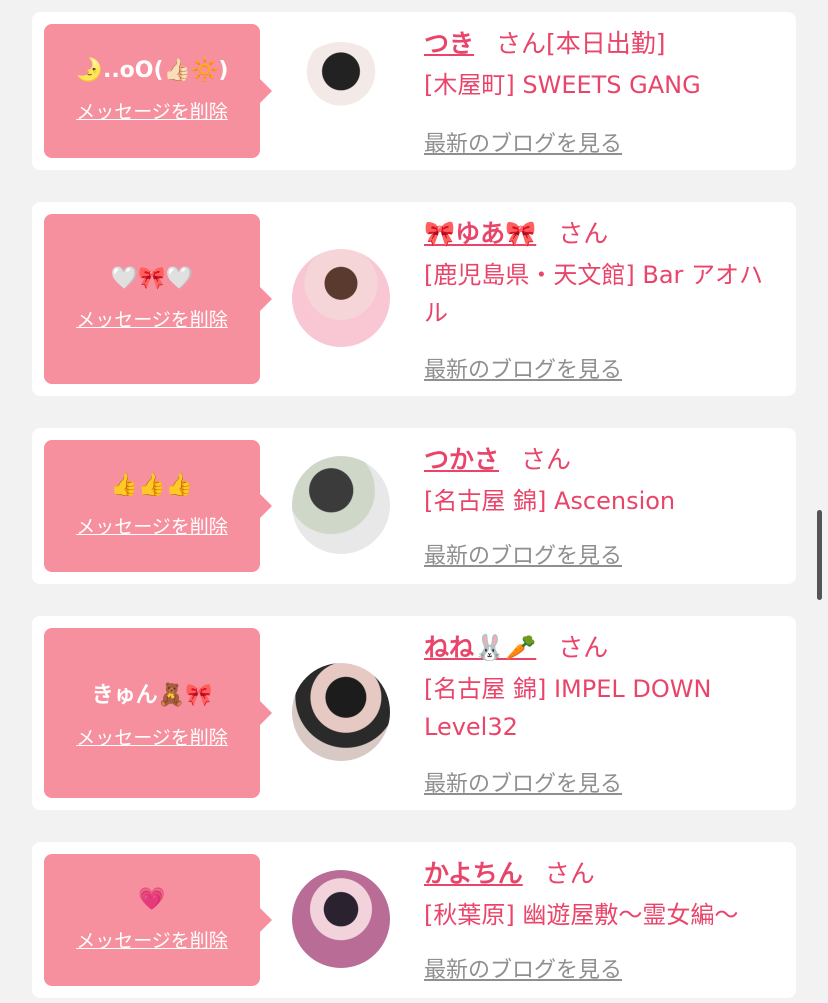  What do you see at coordinates (550, 501) in the screenshot?
I see `shop-name: [名古屋 錦] Ascension` at bounding box center [550, 501].